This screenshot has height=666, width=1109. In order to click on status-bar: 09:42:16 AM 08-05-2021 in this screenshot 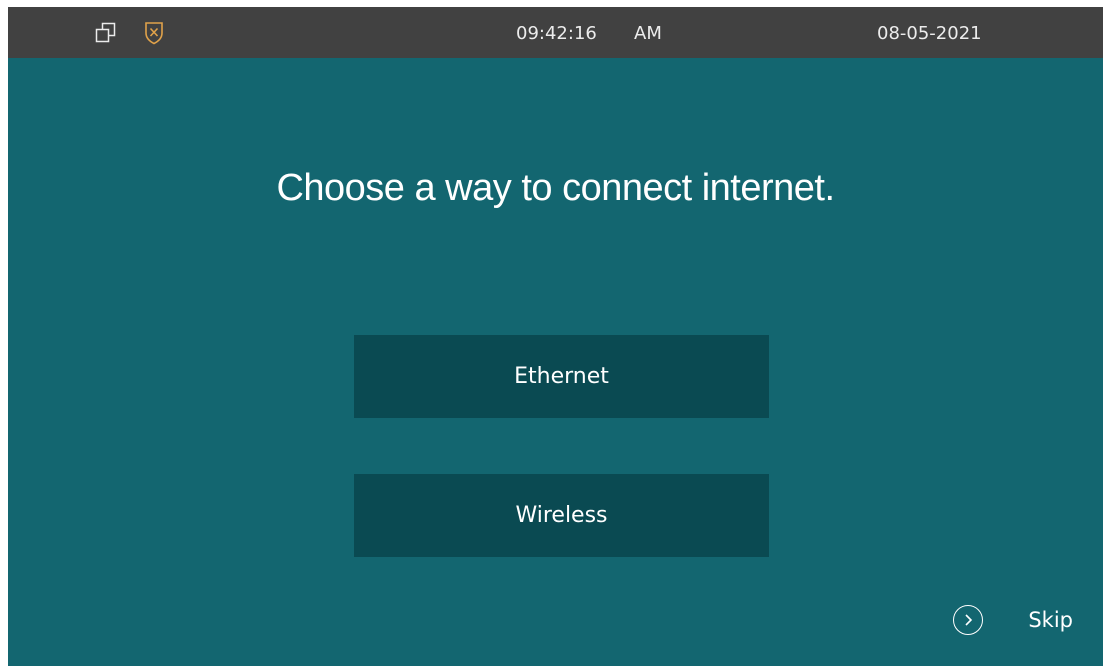, I will do `click(555, 32)`.